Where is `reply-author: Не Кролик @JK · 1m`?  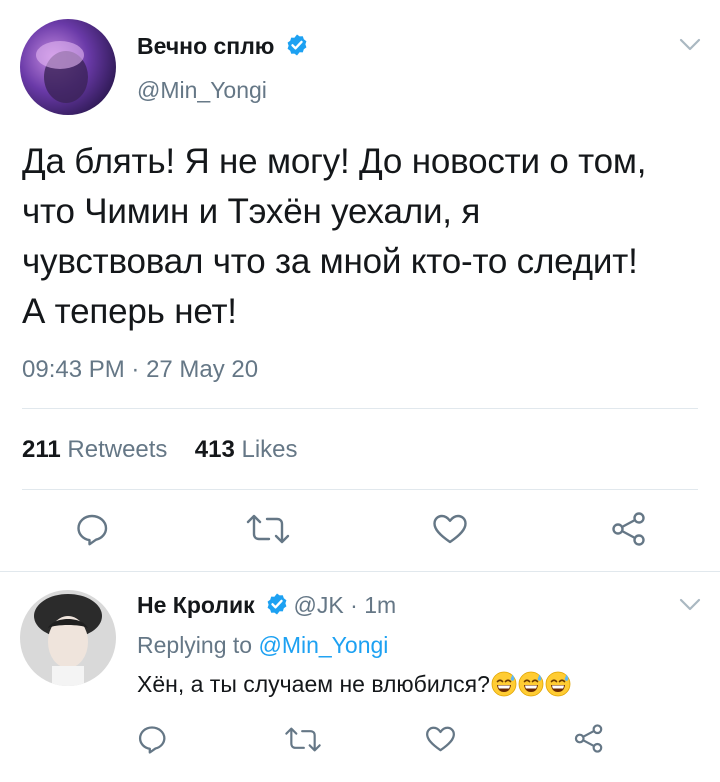 reply-author: Не Кролик @JK · 1m is located at coordinates (266, 606).